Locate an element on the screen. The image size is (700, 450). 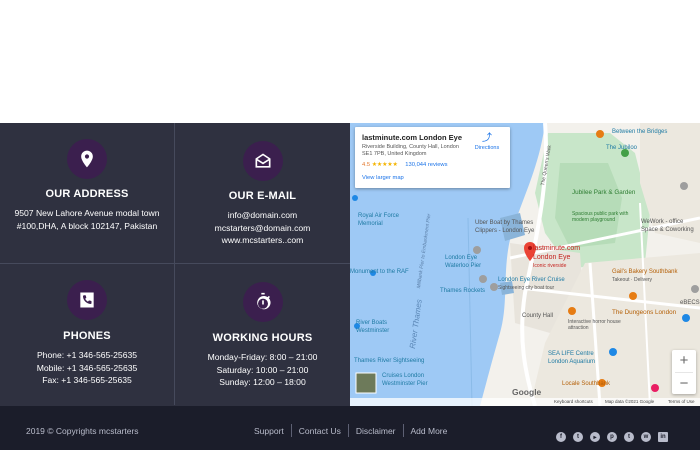
sunday-hours: Sunday: 12:00 – 18:00 is located at coordinates (262, 382).